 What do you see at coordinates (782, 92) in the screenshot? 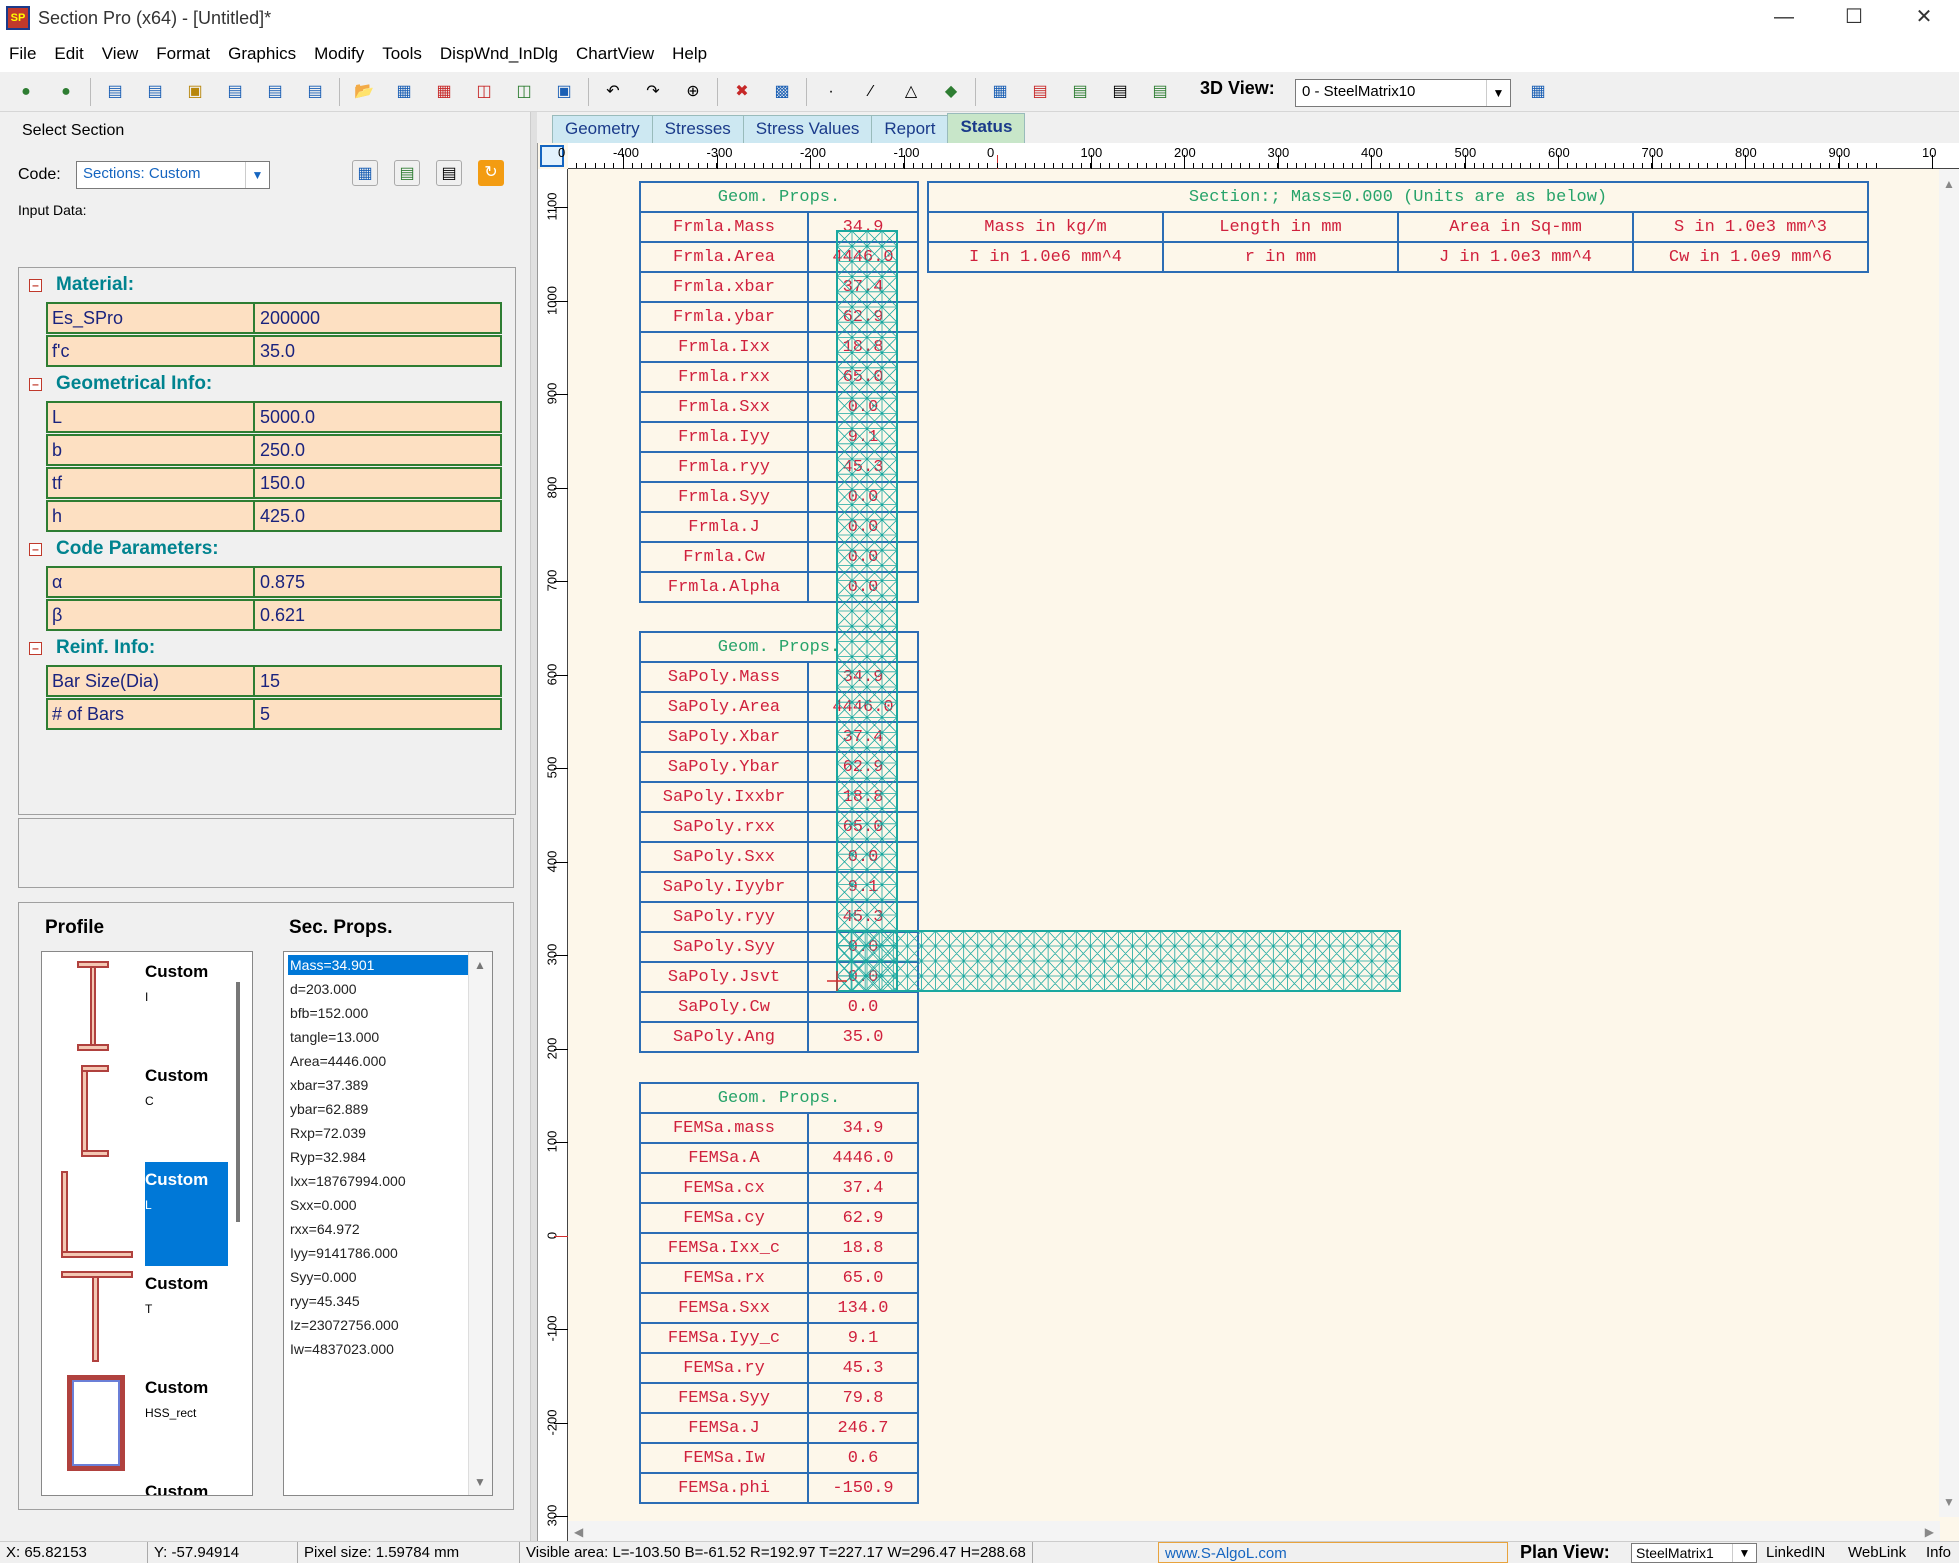
I see `mesh-icon: ▩` at bounding box center [782, 92].